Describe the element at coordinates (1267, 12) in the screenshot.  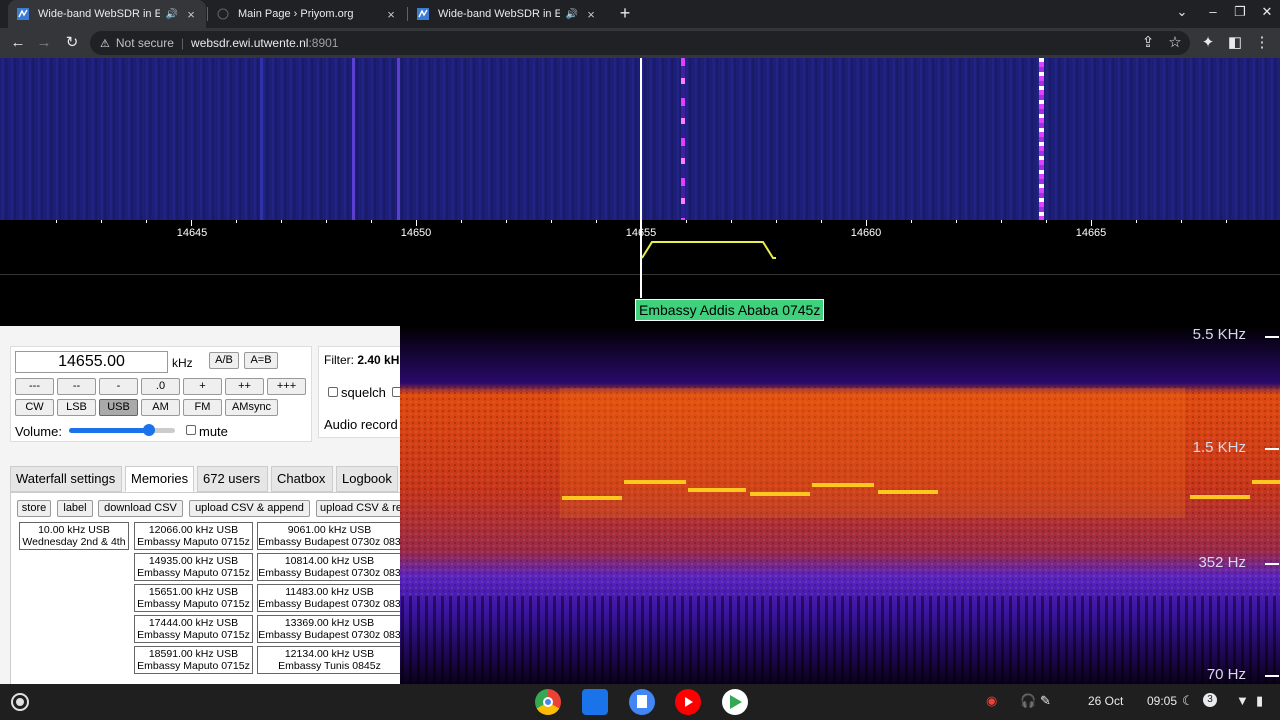
I see `window-close-icon: ✕` at that location.